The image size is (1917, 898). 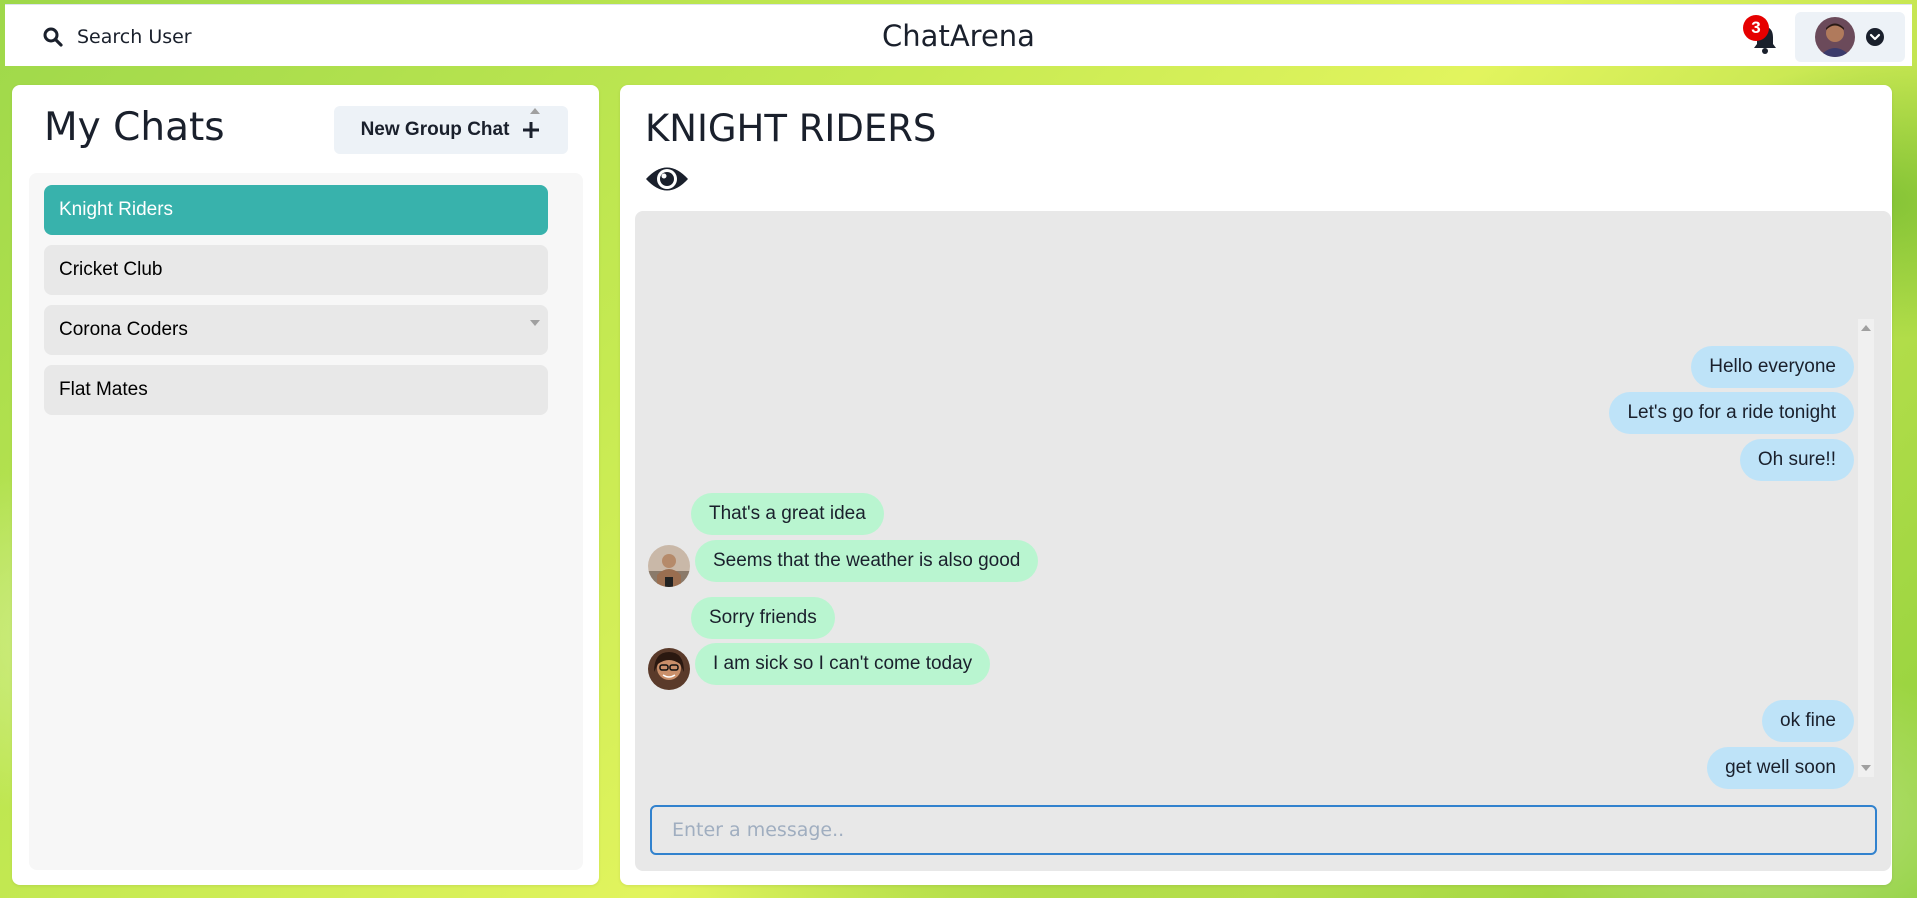 I want to click on message-input, so click(x=1263, y=830).